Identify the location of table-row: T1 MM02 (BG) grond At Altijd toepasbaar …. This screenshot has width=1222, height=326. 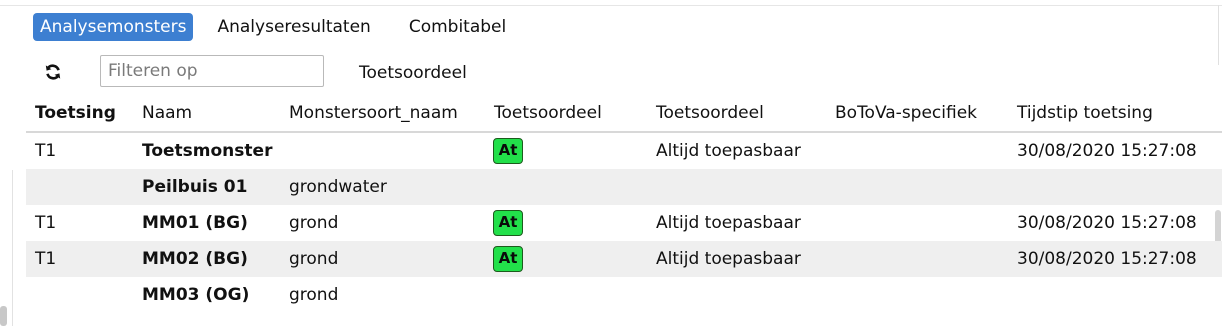
(624, 259).